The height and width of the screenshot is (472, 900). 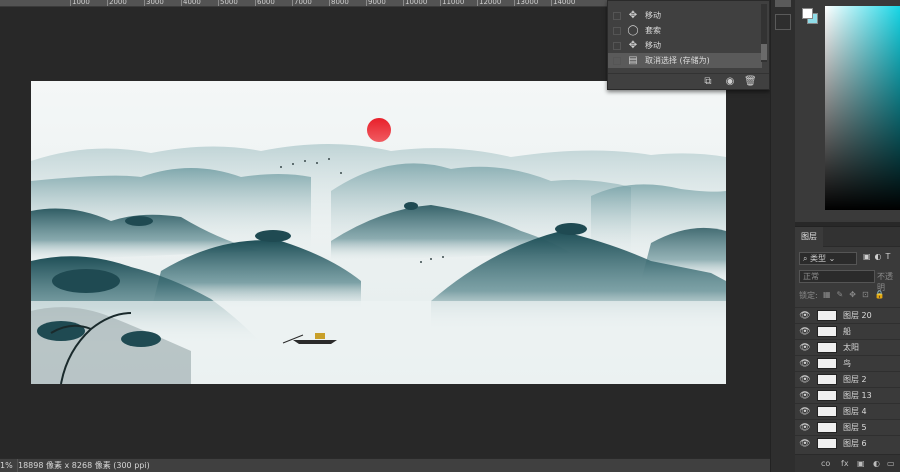 I want to click on history-item: ◯ 套索, so click(x=685, y=30).